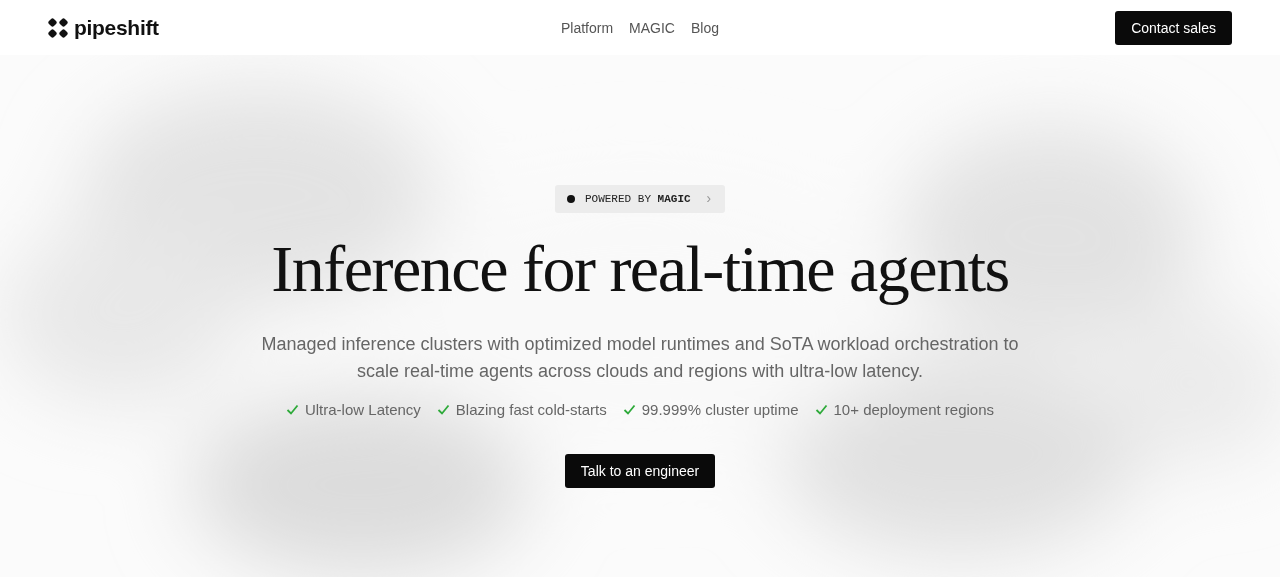 This screenshot has width=1280, height=577. What do you see at coordinates (587, 27) in the screenshot?
I see `nav-link: Platform` at bounding box center [587, 27].